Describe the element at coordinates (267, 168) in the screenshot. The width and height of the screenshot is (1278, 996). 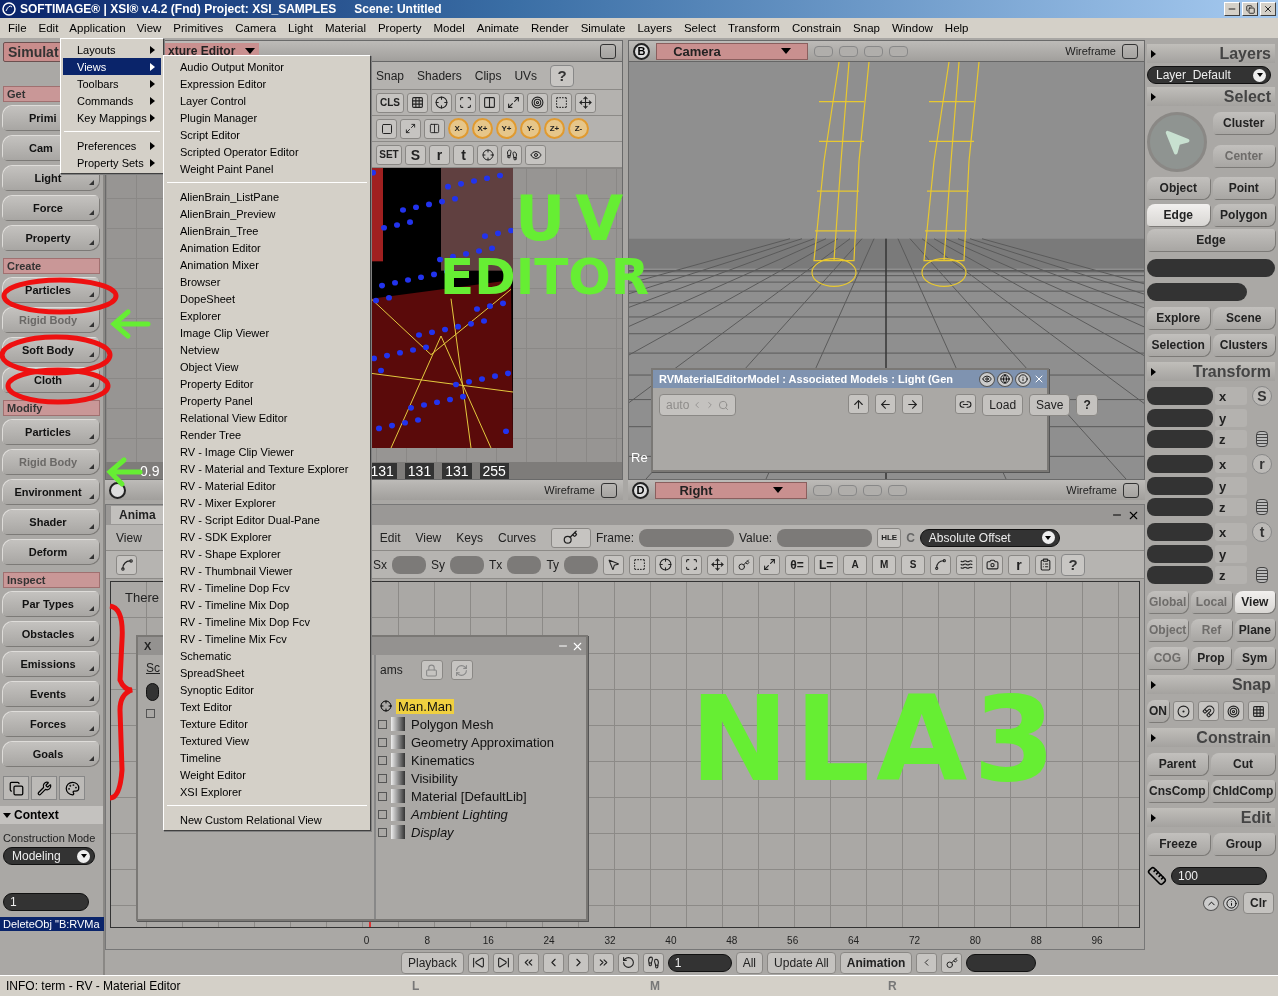
I see `menu-item: Weight Paint Panel` at that location.